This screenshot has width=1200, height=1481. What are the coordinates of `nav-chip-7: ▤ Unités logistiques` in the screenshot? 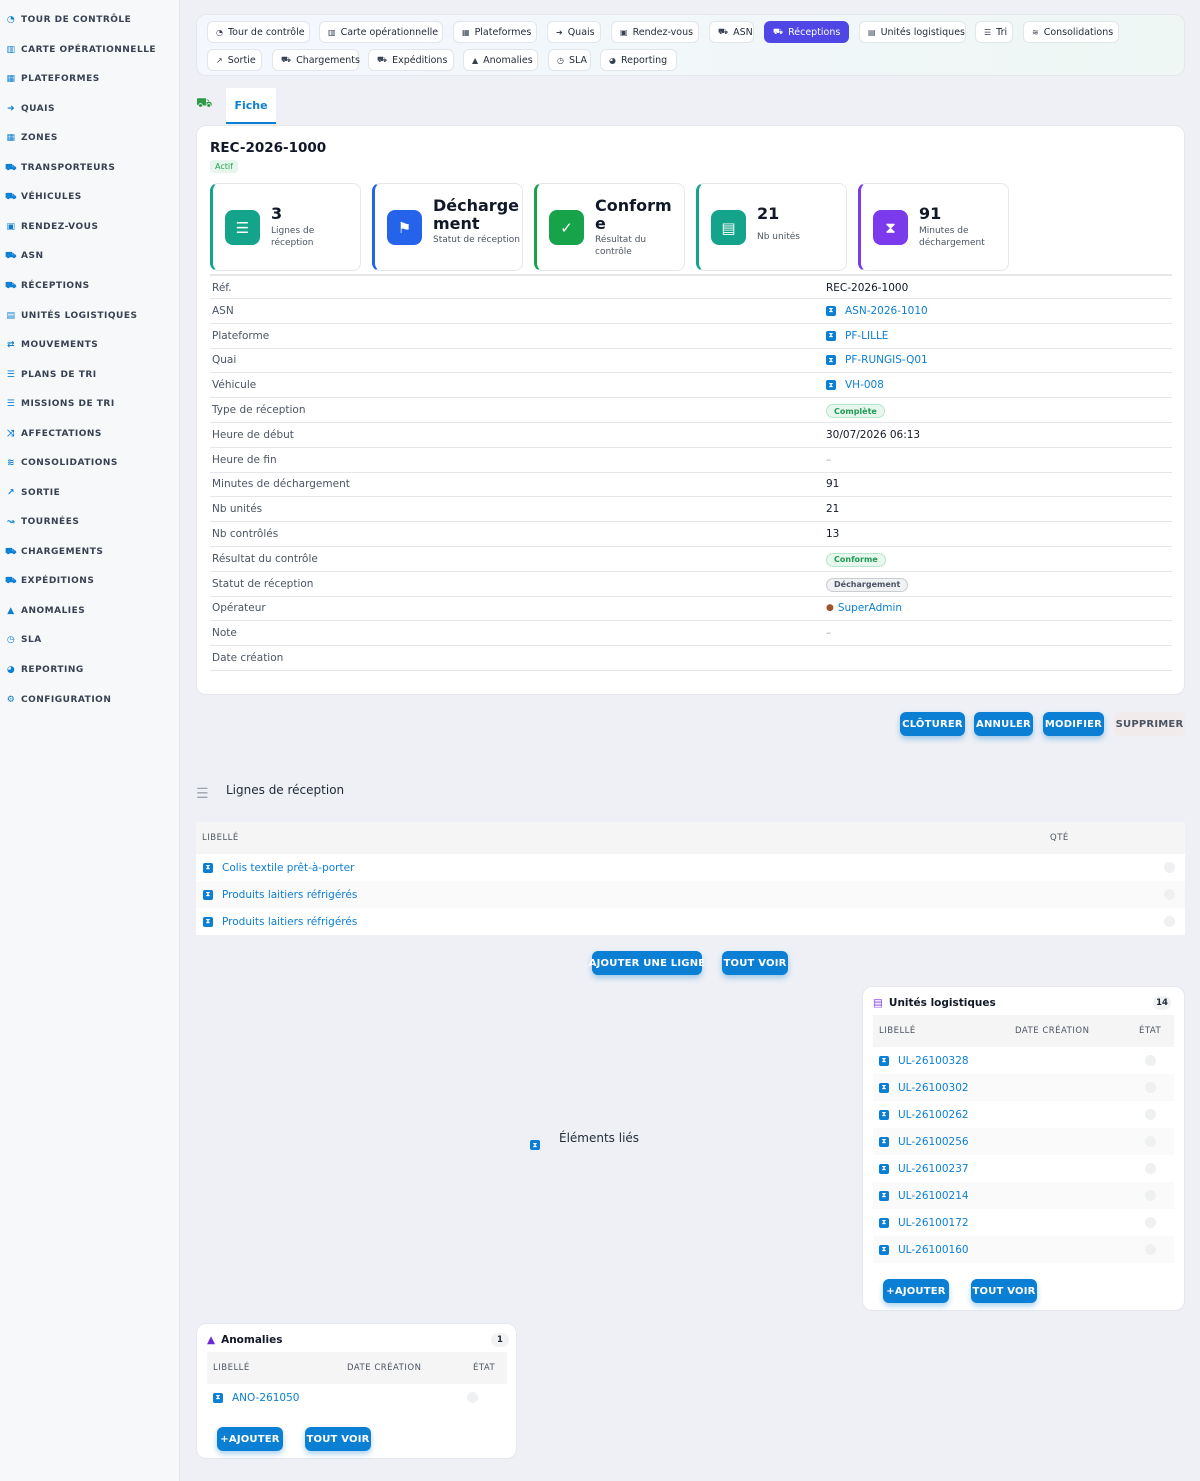 It's located at (912, 32).